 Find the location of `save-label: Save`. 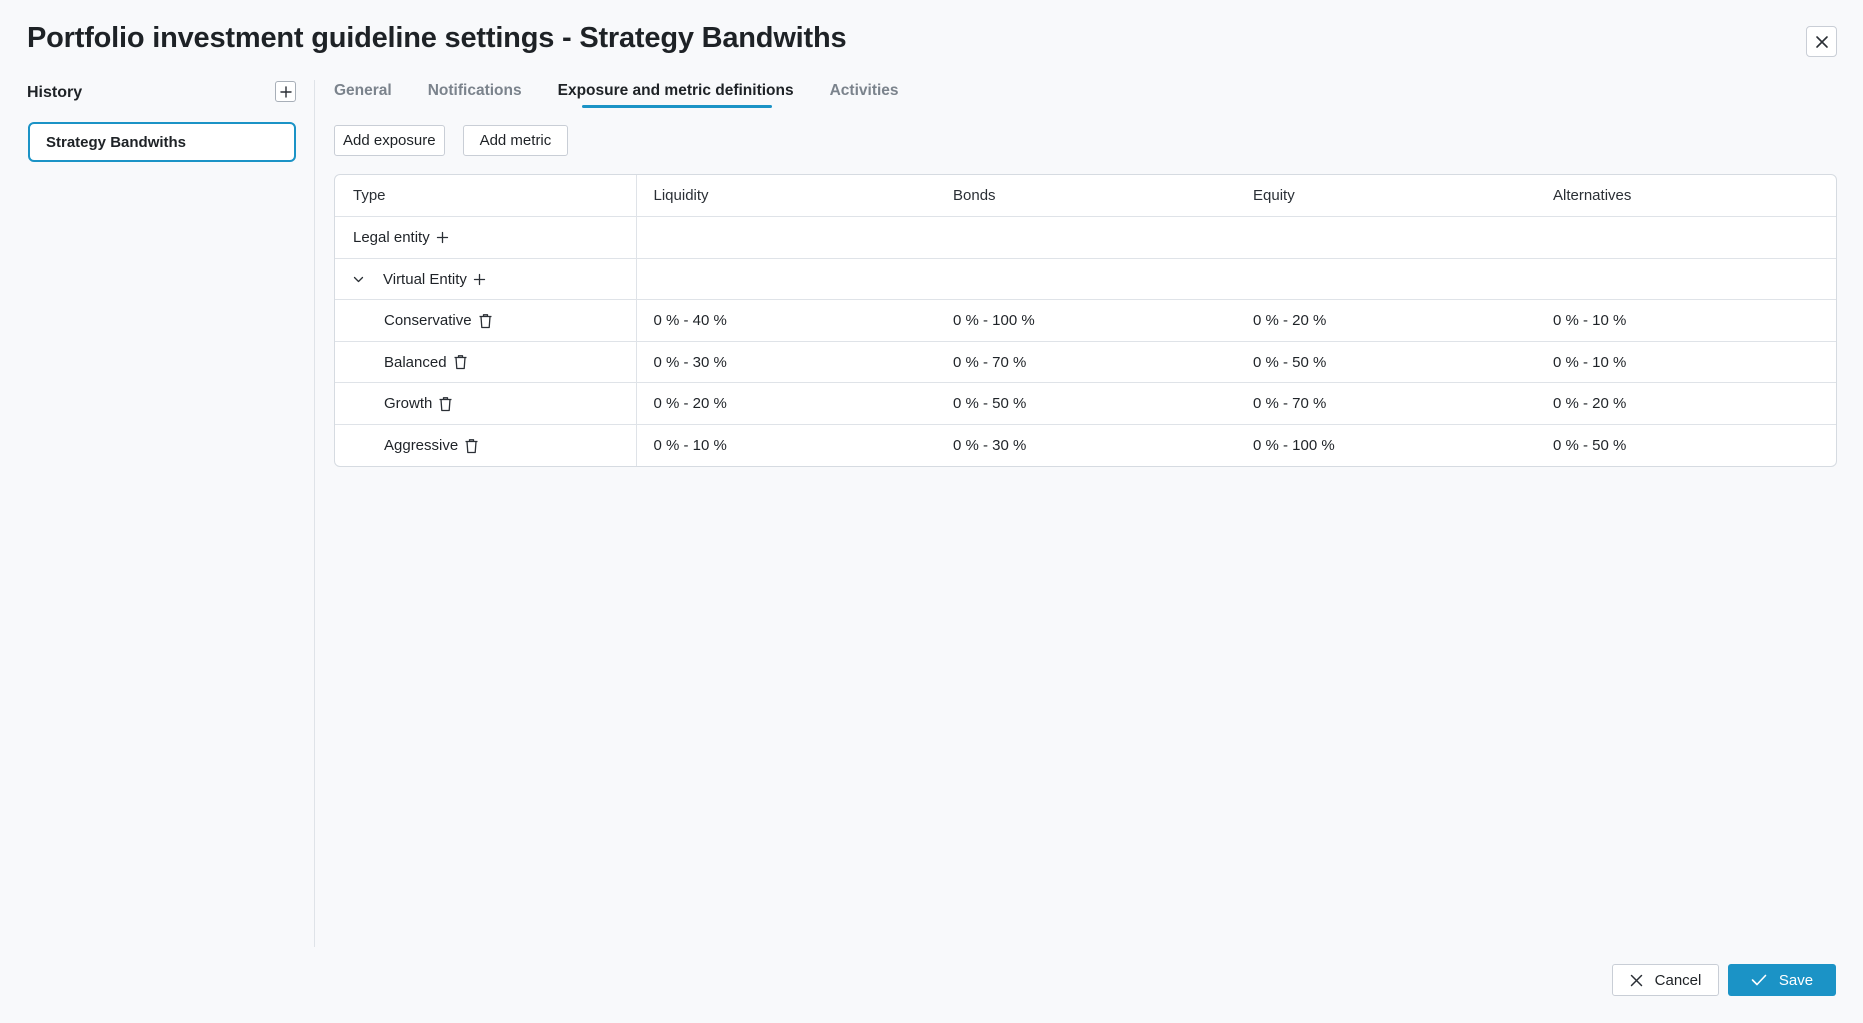

save-label: Save is located at coordinates (1796, 980).